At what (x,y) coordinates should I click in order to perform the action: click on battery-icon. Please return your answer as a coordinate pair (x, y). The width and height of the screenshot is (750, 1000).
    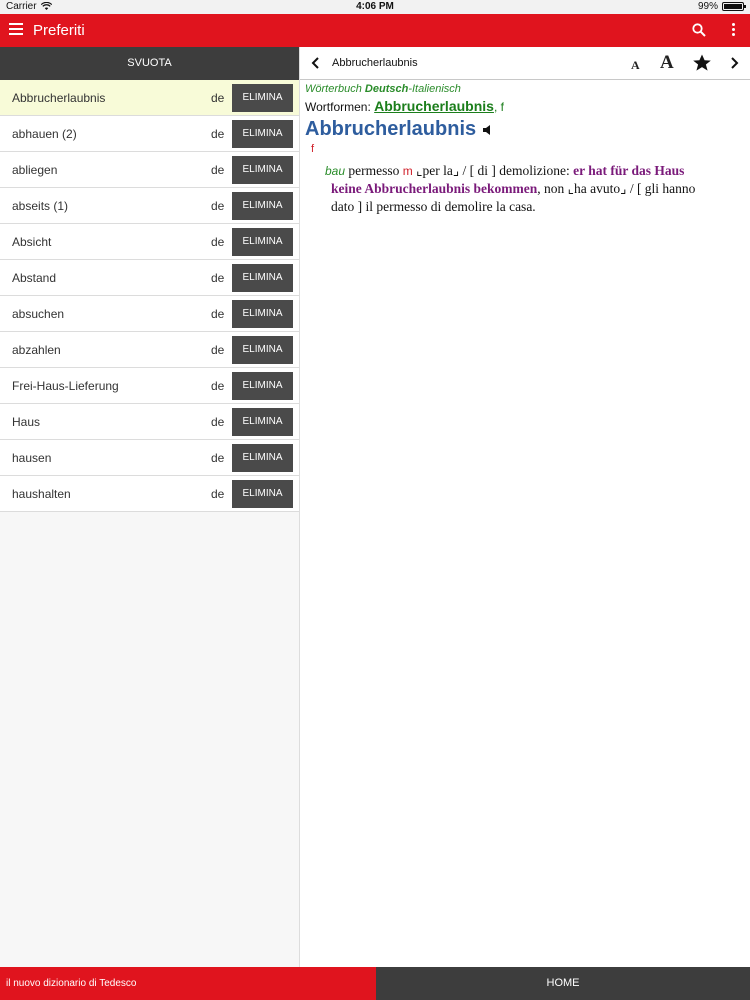
    Looking at the image, I should click on (734, 6).